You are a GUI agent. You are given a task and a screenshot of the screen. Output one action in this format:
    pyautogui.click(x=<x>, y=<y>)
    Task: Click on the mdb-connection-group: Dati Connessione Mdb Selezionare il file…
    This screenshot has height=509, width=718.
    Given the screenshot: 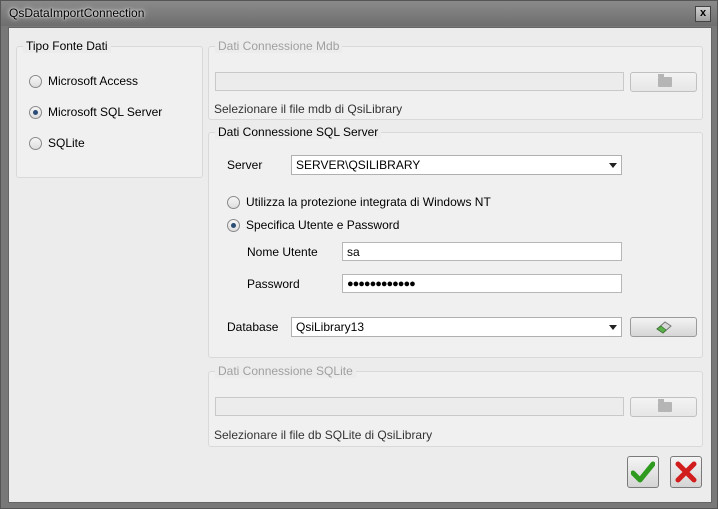 What is the action you would take?
    pyautogui.click(x=455, y=79)
    